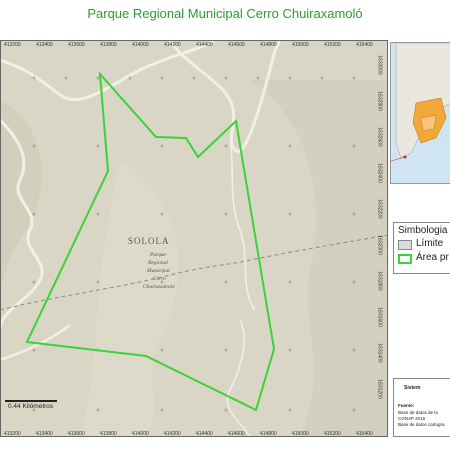  I want to click on sources-line3: CONAP 2016, so click(412, 418).